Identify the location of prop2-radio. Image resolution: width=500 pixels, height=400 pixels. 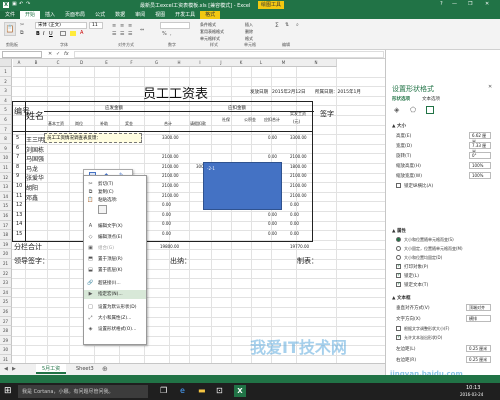
(398, 248).